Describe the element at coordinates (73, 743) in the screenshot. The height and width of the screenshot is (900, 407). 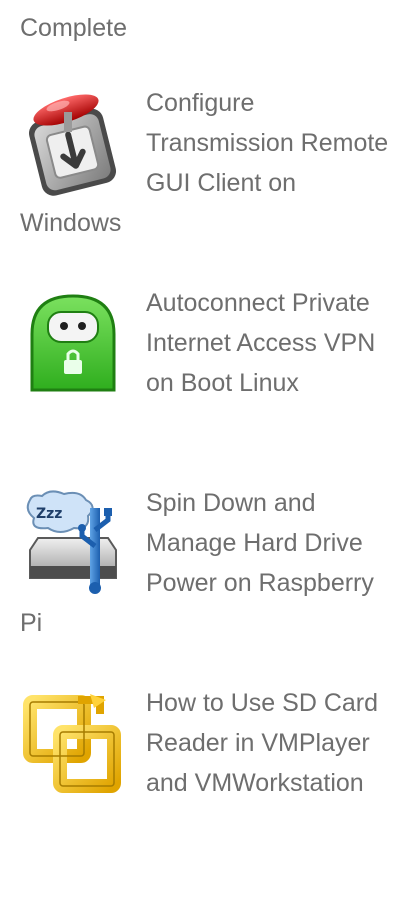
I see `vmware-icon` at that location.